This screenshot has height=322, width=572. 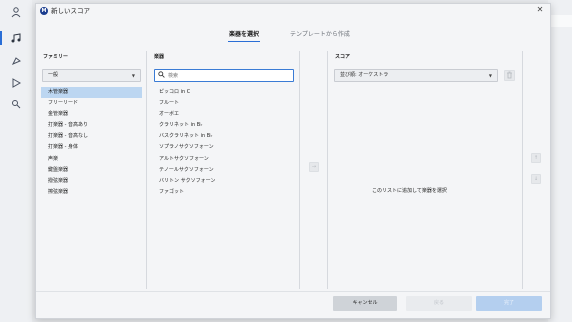 What do you see at coordinates (416, 75) in the screenshot?
I see `order-dropdown: 並び順: オーケストラ ▼` at bounding box center [416, 75].